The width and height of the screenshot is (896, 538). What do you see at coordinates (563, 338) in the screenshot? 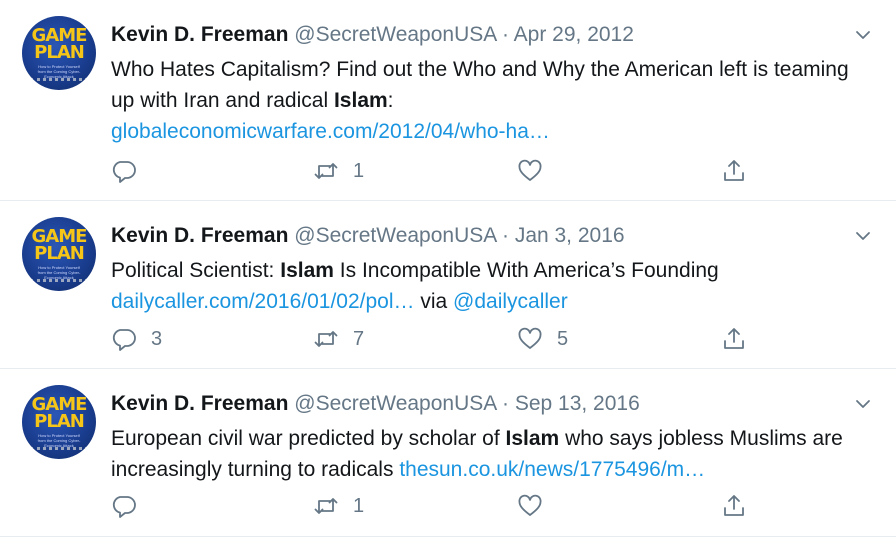
I see `like-count: 5` at bounding box center [563, 338].